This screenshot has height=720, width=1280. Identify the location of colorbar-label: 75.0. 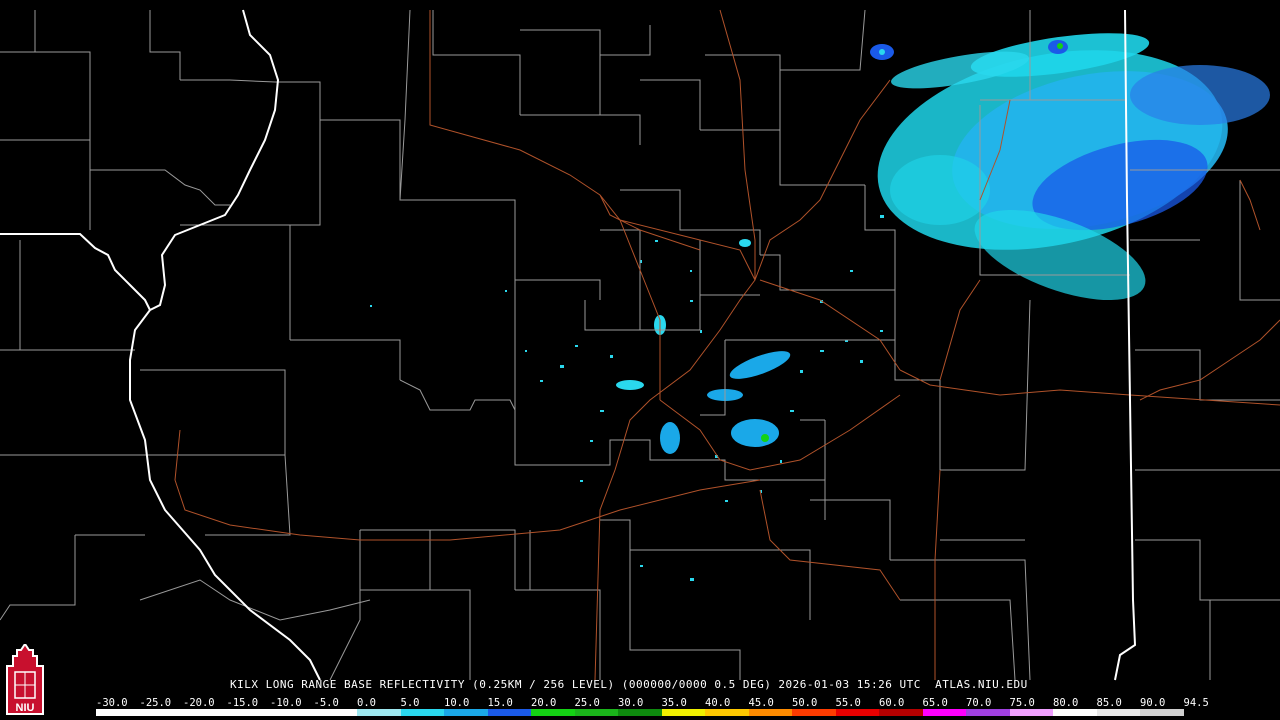
(1022, 703).